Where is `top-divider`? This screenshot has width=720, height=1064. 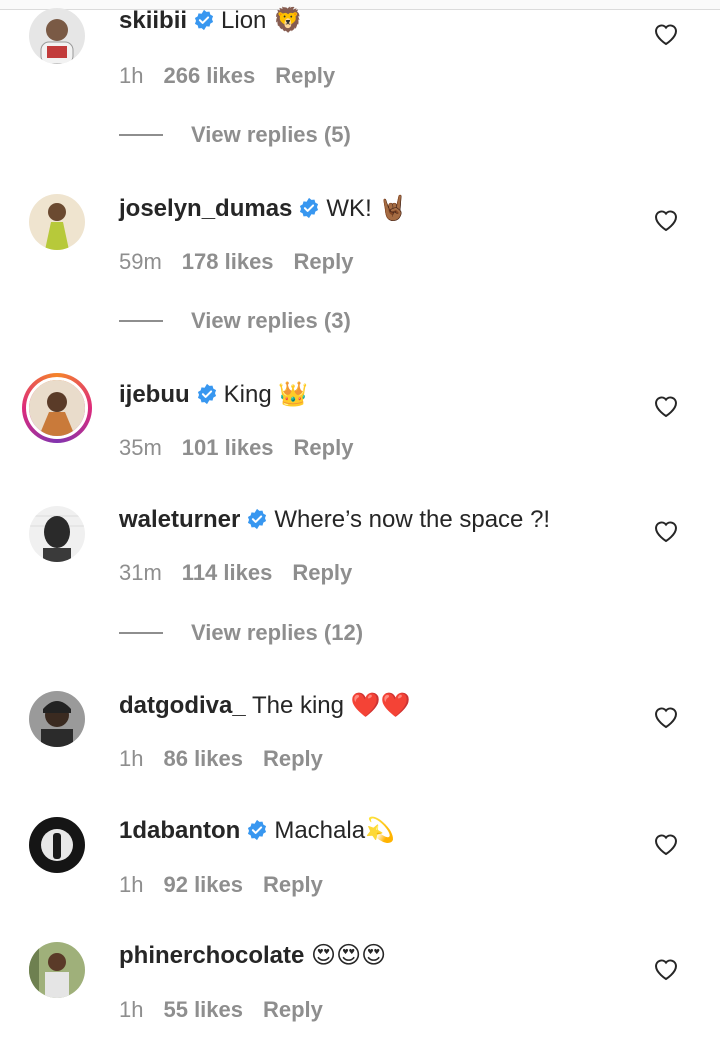 top-divider is located at coordinates (360, 5).